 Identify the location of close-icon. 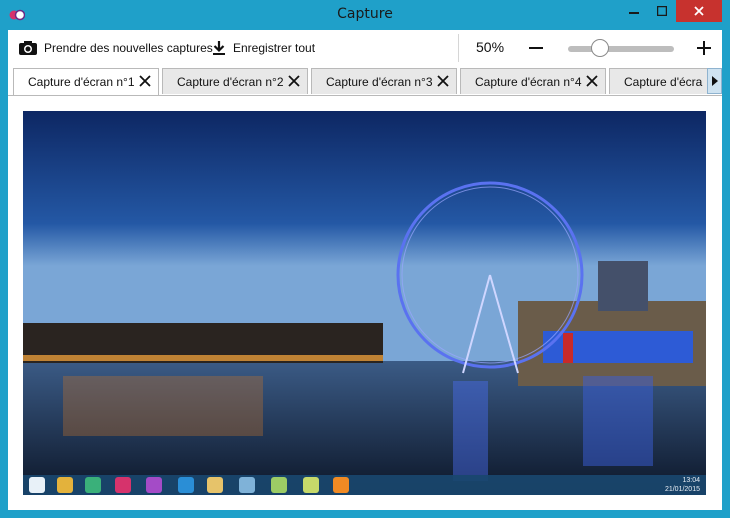
(699, 11).